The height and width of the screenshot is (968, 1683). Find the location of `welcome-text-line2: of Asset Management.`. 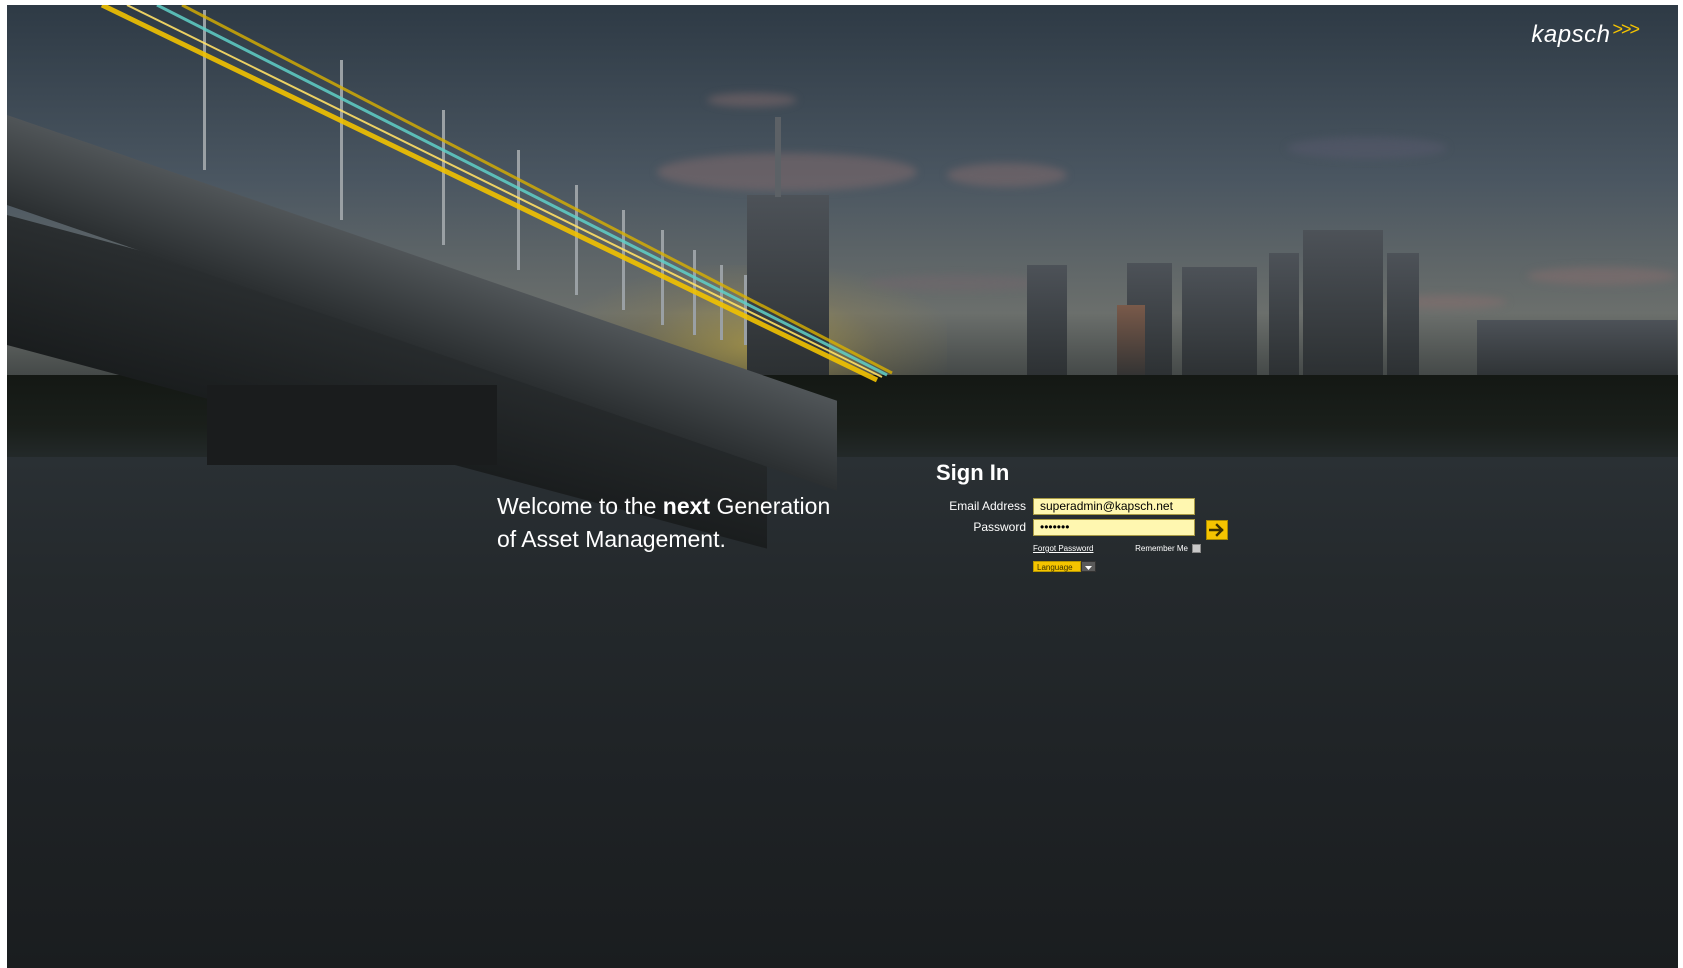

welcome-text-line2: of Asset Management. is located at coordinates (611, 539).